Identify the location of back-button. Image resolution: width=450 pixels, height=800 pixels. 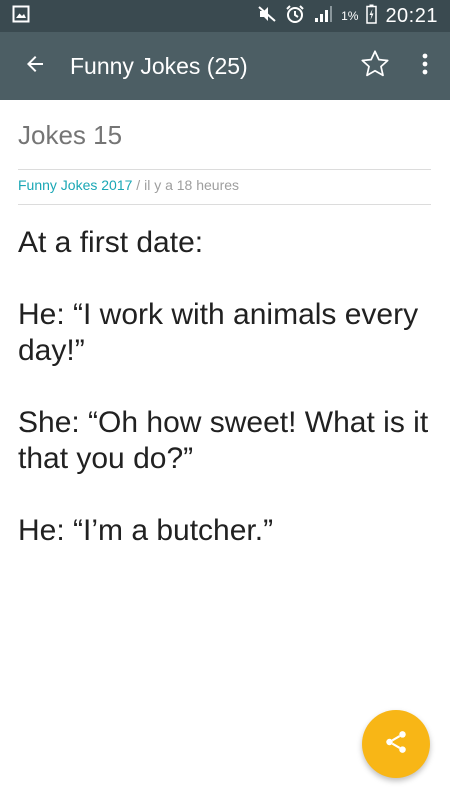
(35, 66).